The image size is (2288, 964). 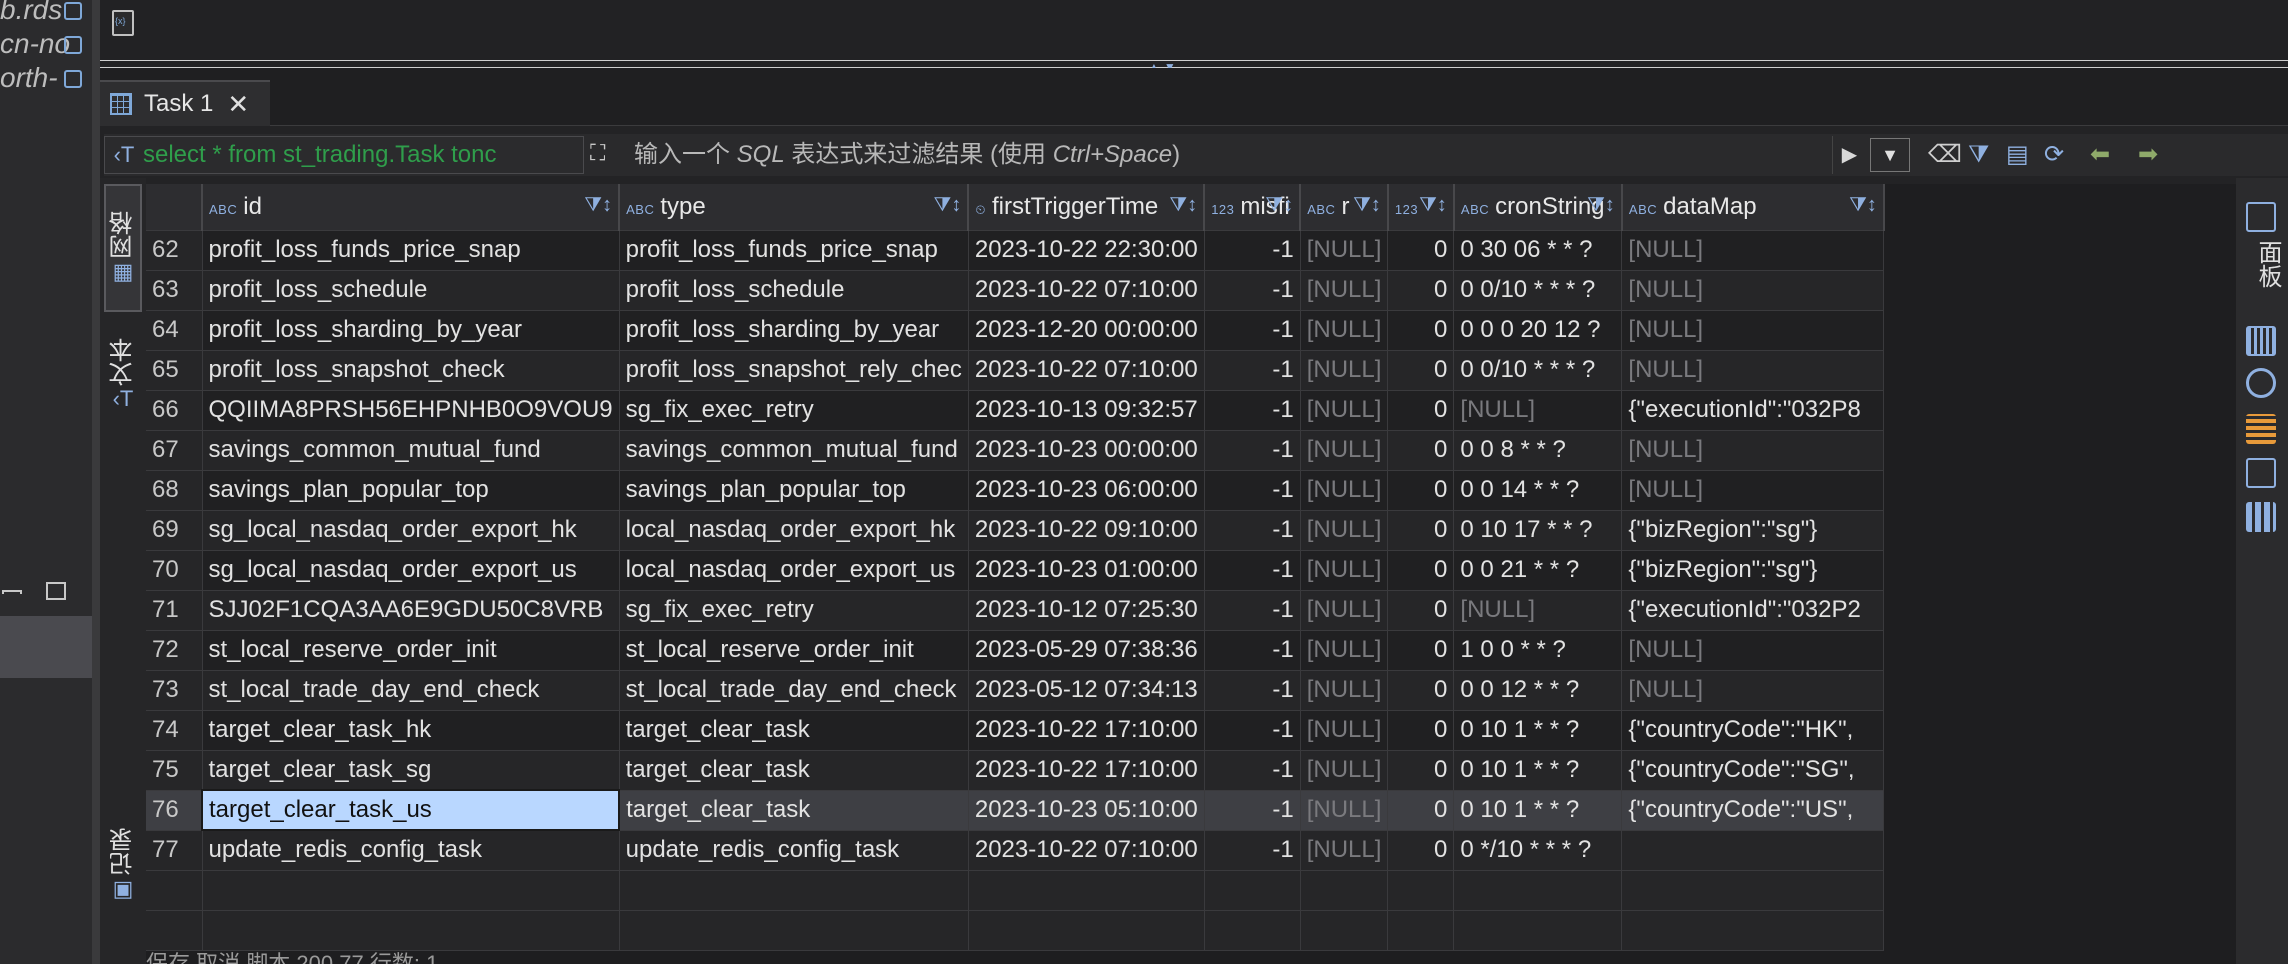 I want to click on column-header-firstTriggerTime: ⏲ firstTriggerTime ⧩↕, so click(x=1087, y=207).